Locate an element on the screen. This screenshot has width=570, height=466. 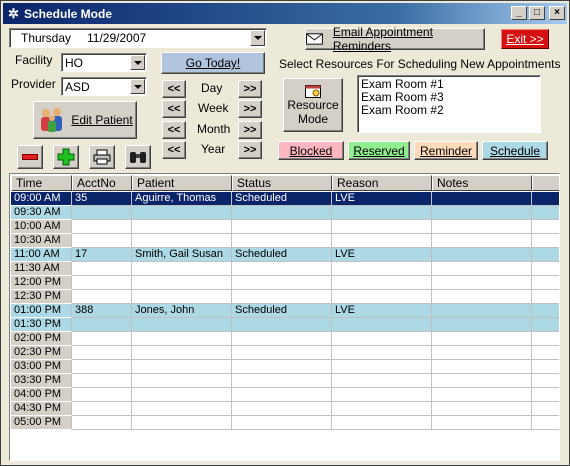
resource-item: Exam Room #2 is located at coordinates (449, 110).